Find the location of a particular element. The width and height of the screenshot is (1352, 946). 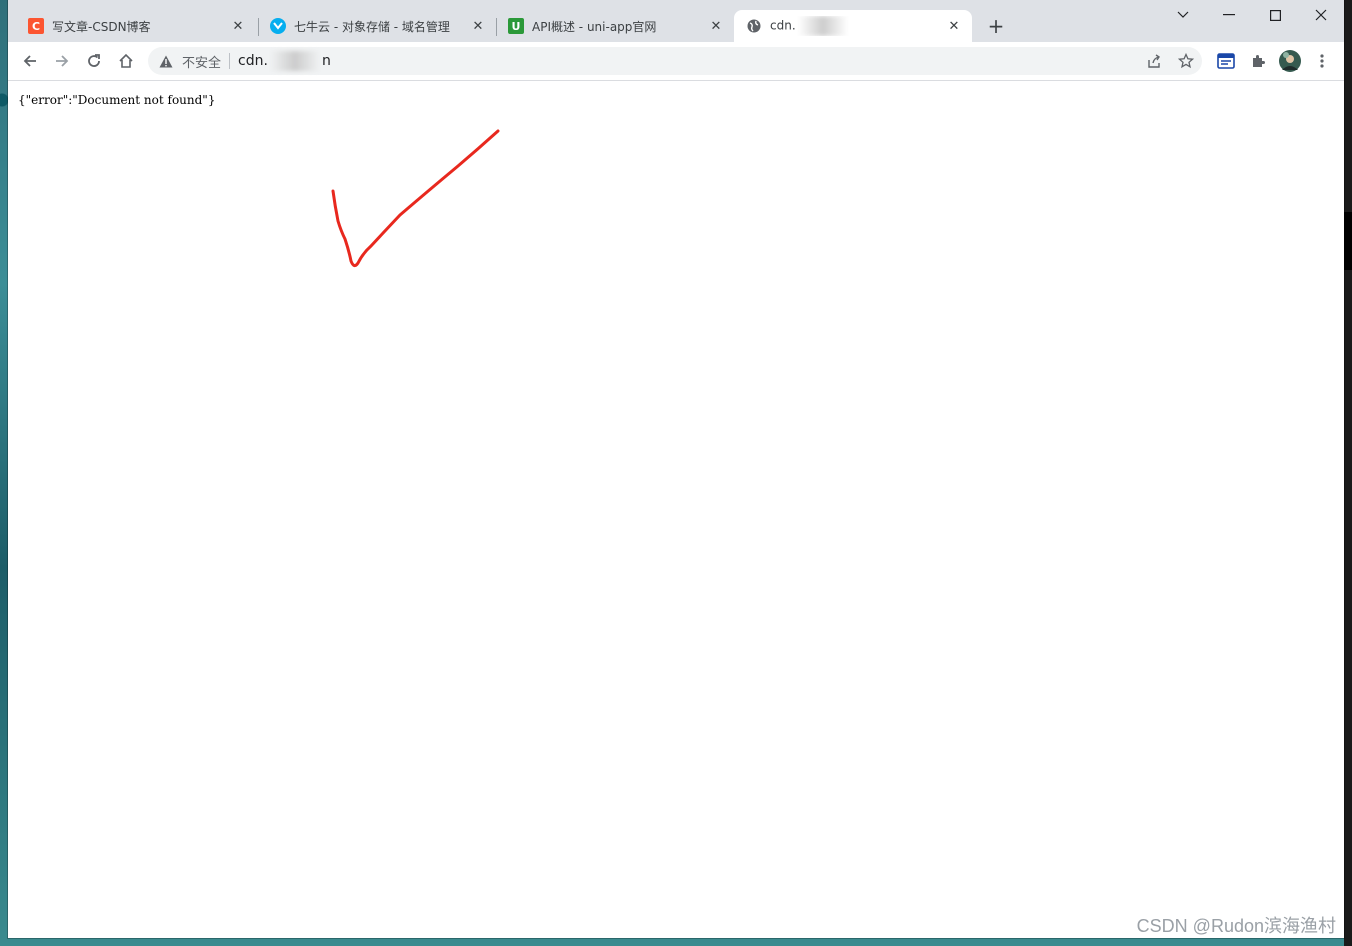

tab-title: cdn. is located at coordinates (858, 26).